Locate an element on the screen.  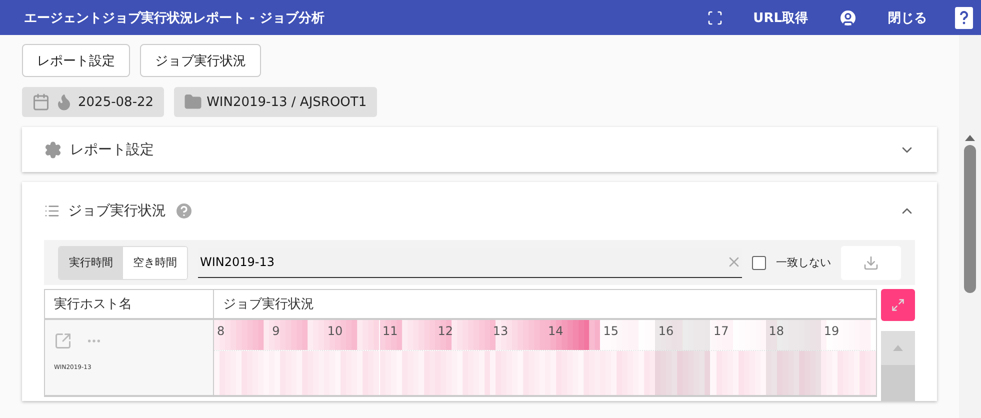
folder-icon is located at coordinates (193, 102).